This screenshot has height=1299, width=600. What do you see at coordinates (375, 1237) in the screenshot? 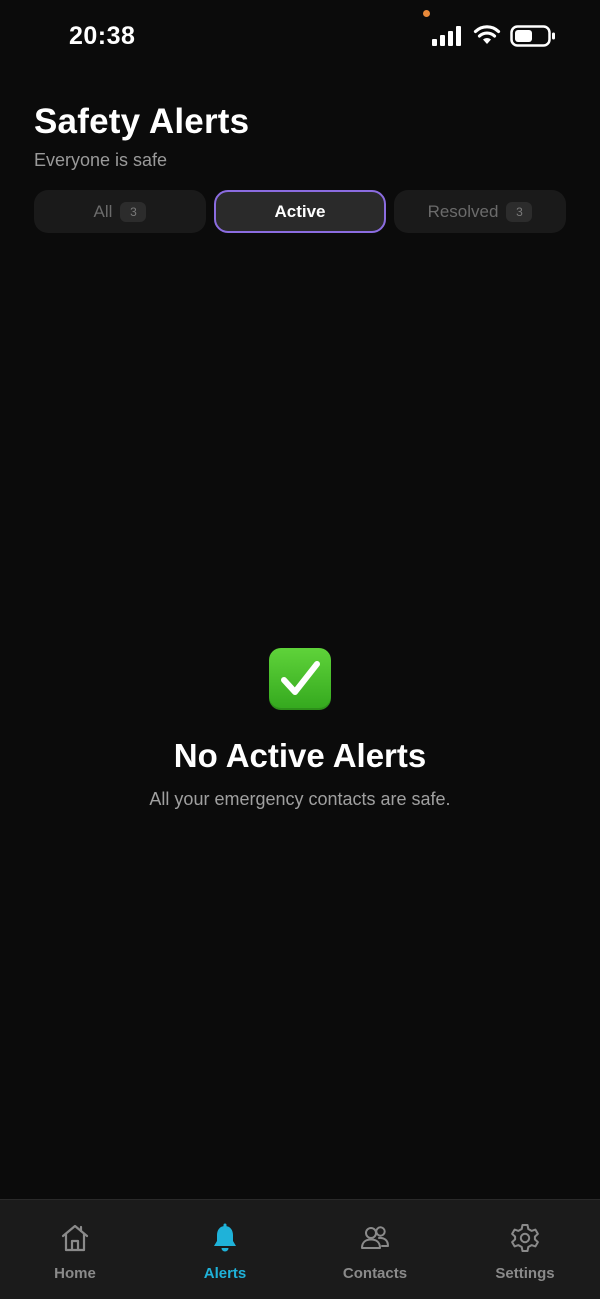
I see `contacts-icon` at bounding box center [375, 1237].